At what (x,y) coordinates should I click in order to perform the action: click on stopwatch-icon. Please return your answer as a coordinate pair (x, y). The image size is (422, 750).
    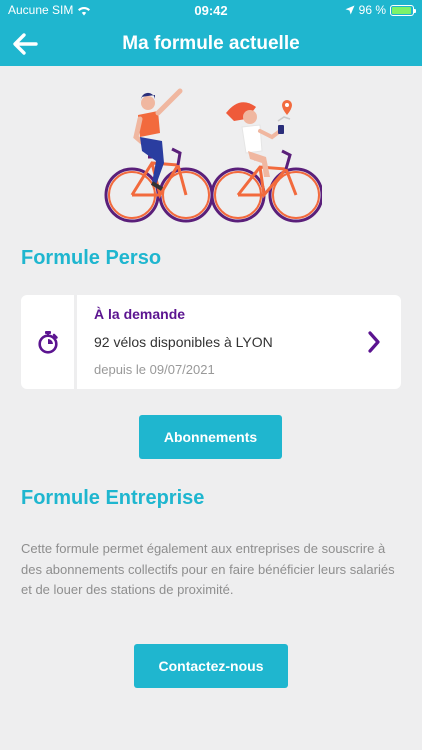
    Looking at the image, I should click on (47, 342).